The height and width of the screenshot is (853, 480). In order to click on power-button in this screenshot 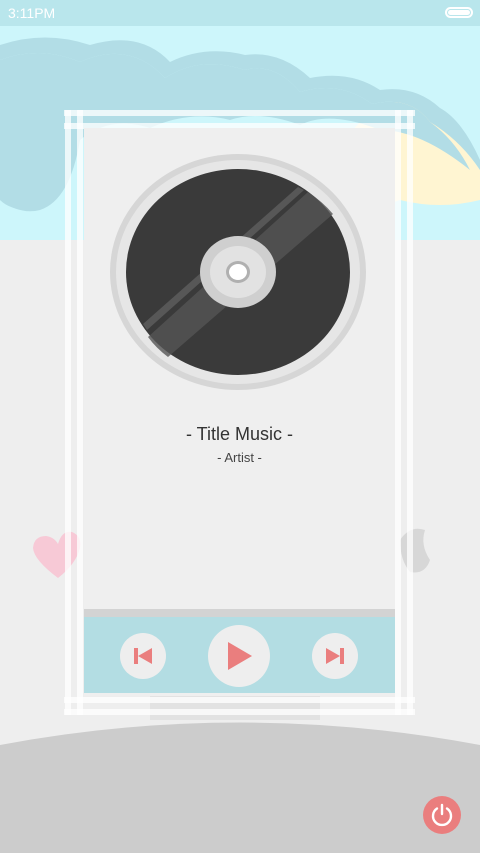, I will do `click(442, 815)`.